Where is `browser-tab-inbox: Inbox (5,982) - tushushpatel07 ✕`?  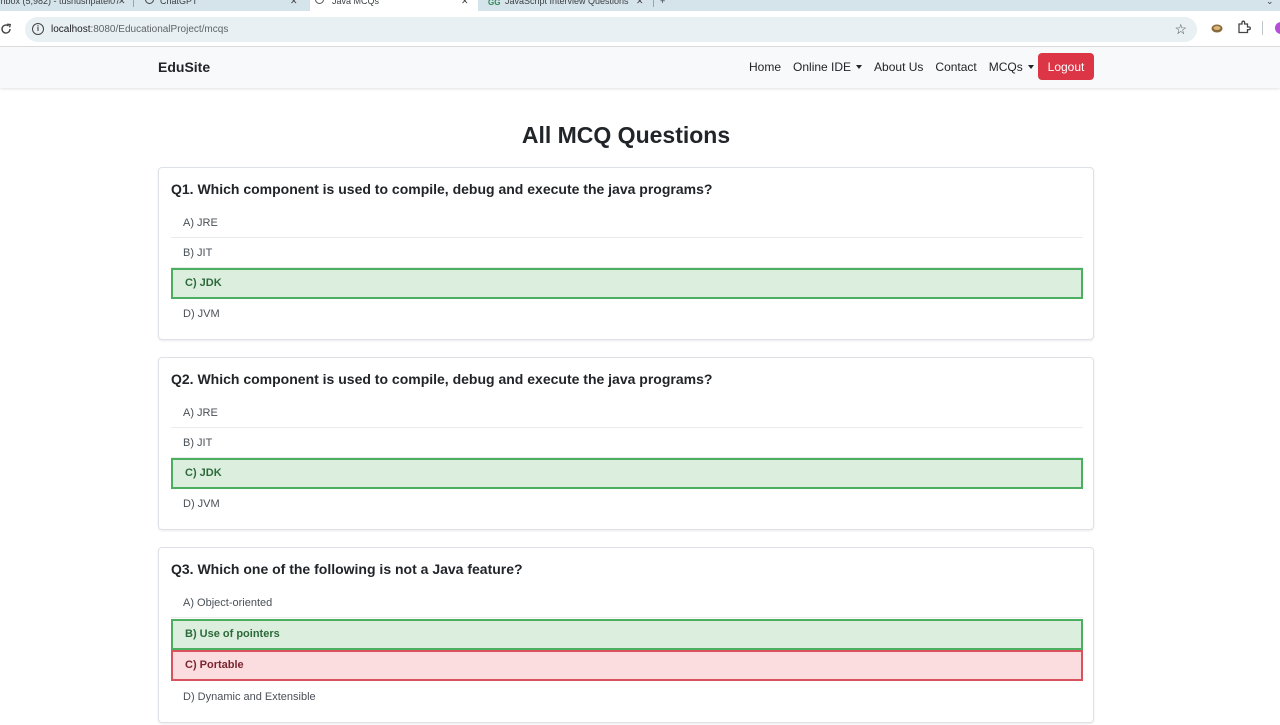 browser-tab-inbox: Inbox (5,982) - tushushpatel07 ✕ is located at coordinates (65, 5).